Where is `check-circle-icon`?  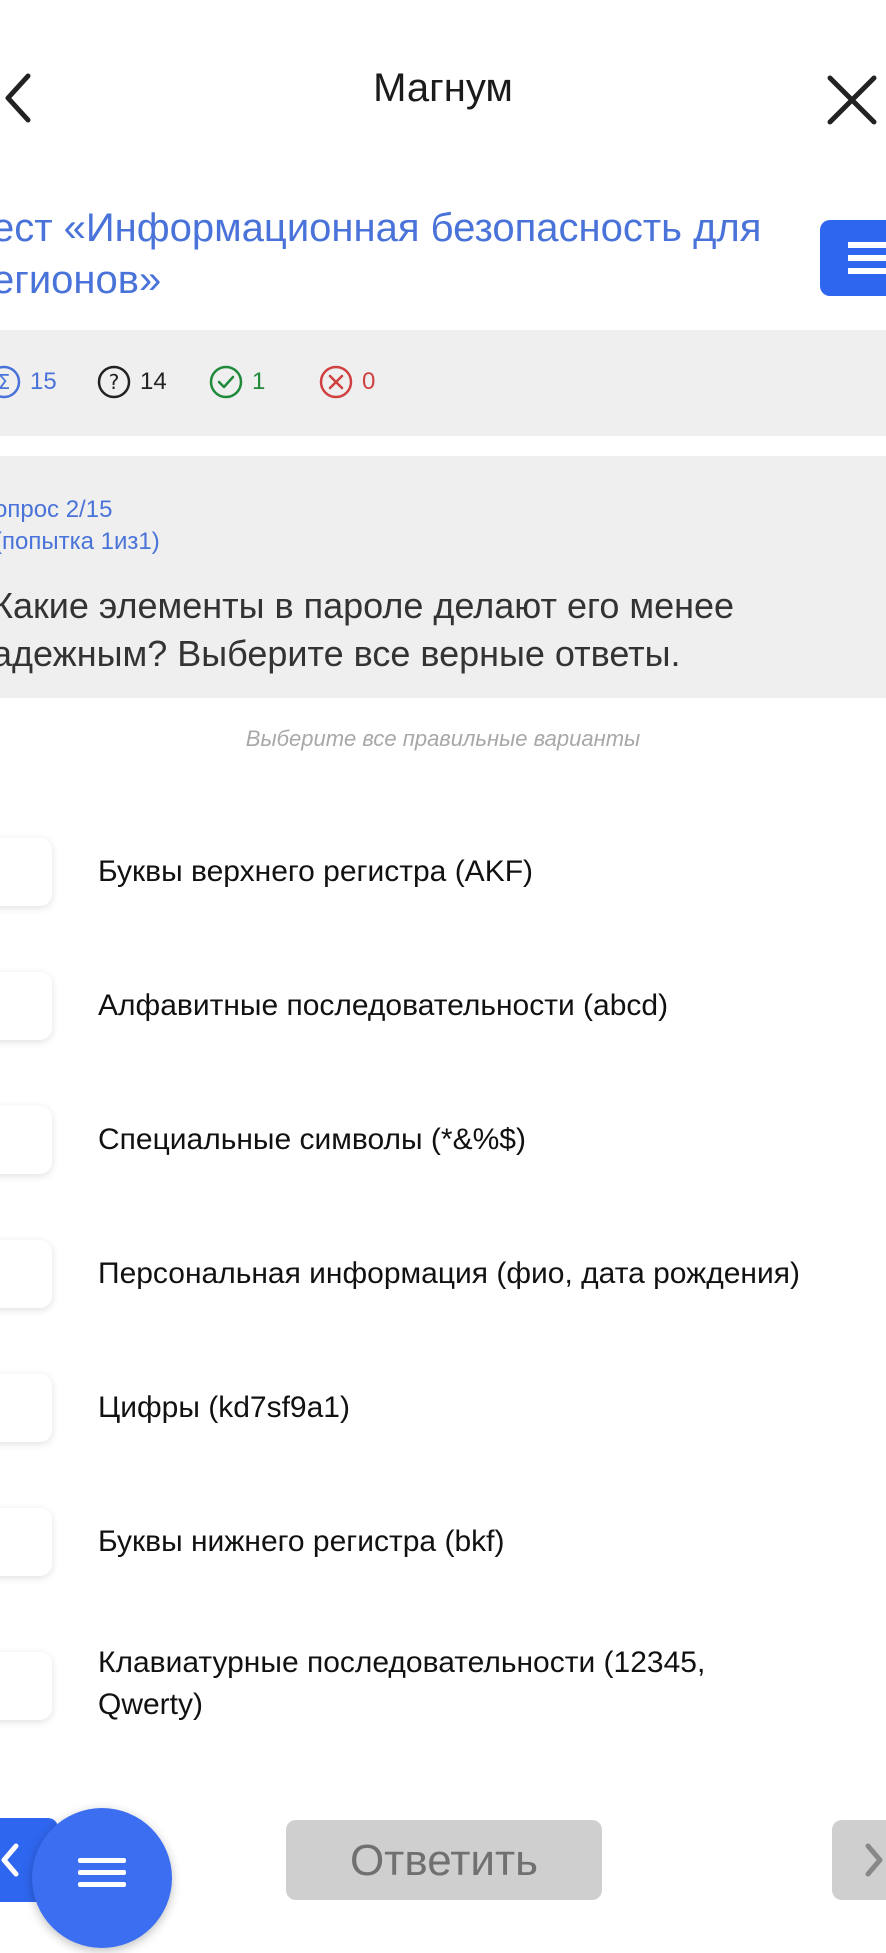
check-circle-icon is located at coordinates (226, 382).